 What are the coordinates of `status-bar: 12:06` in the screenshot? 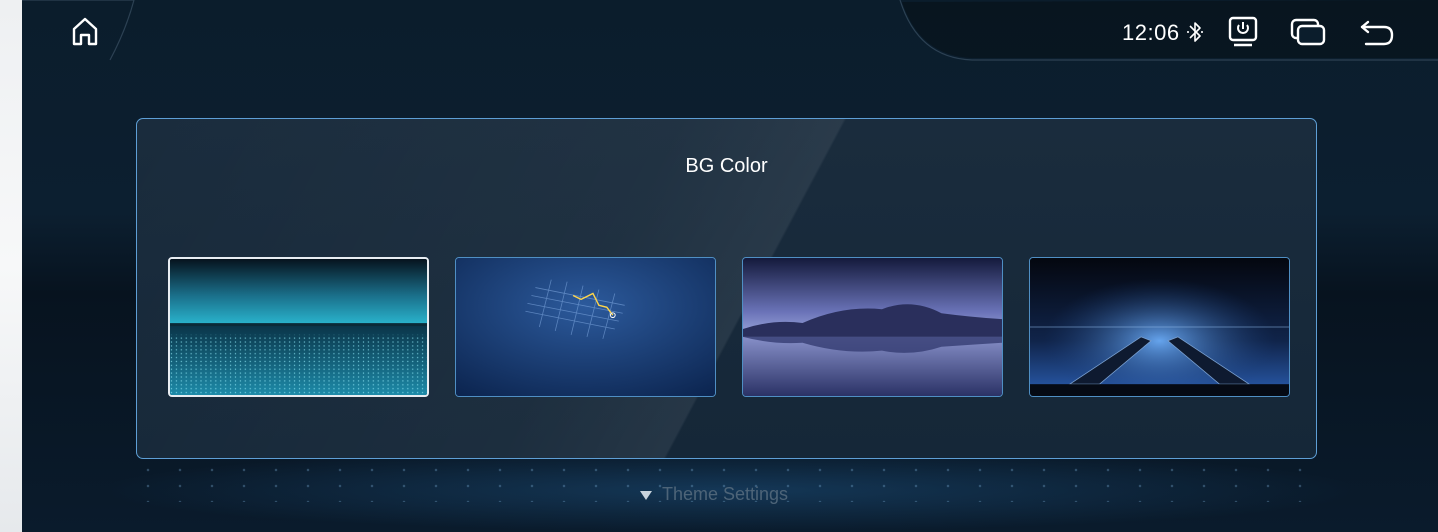 It's located at (730, 31).